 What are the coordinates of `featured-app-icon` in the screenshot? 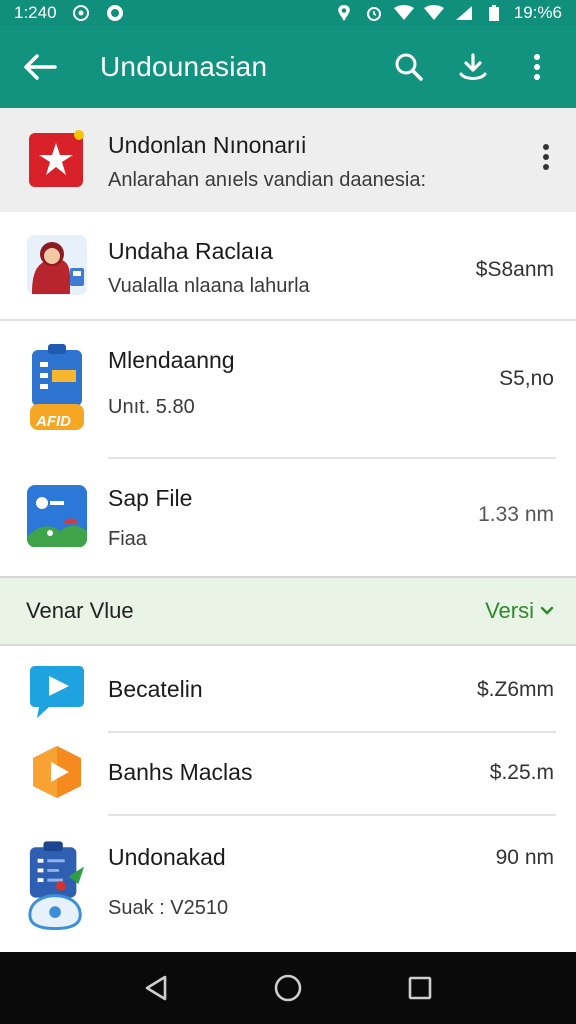 It's located at (57, 159).